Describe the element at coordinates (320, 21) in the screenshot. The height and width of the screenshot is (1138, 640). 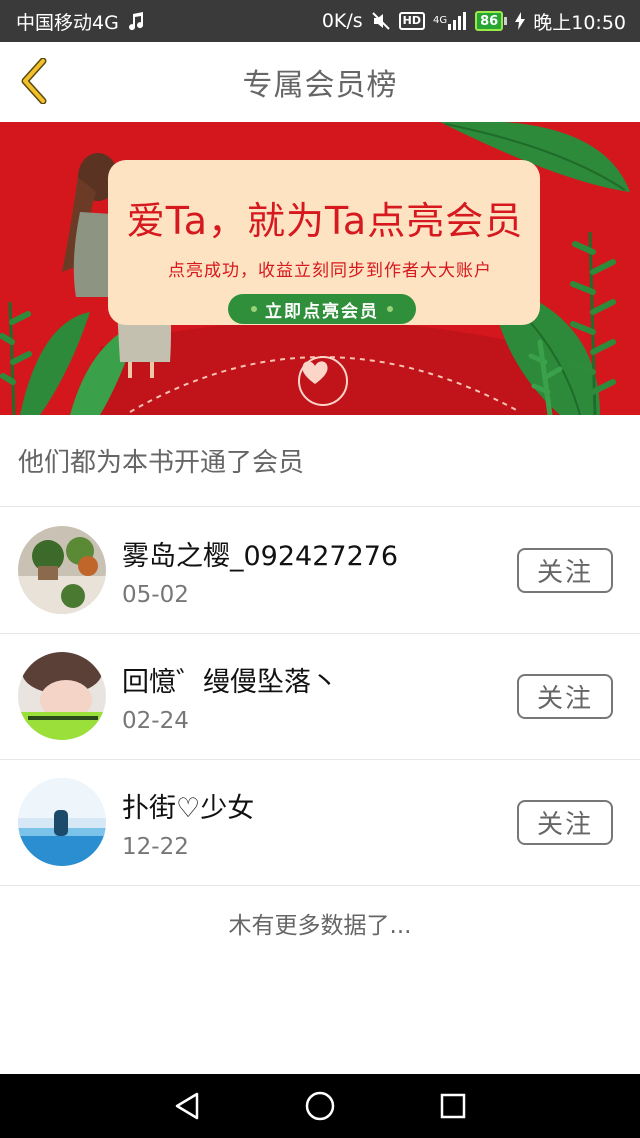
I see `status-bar: 中国移动4G 0K/s HD 4G 86 晚上10:50` at that location.